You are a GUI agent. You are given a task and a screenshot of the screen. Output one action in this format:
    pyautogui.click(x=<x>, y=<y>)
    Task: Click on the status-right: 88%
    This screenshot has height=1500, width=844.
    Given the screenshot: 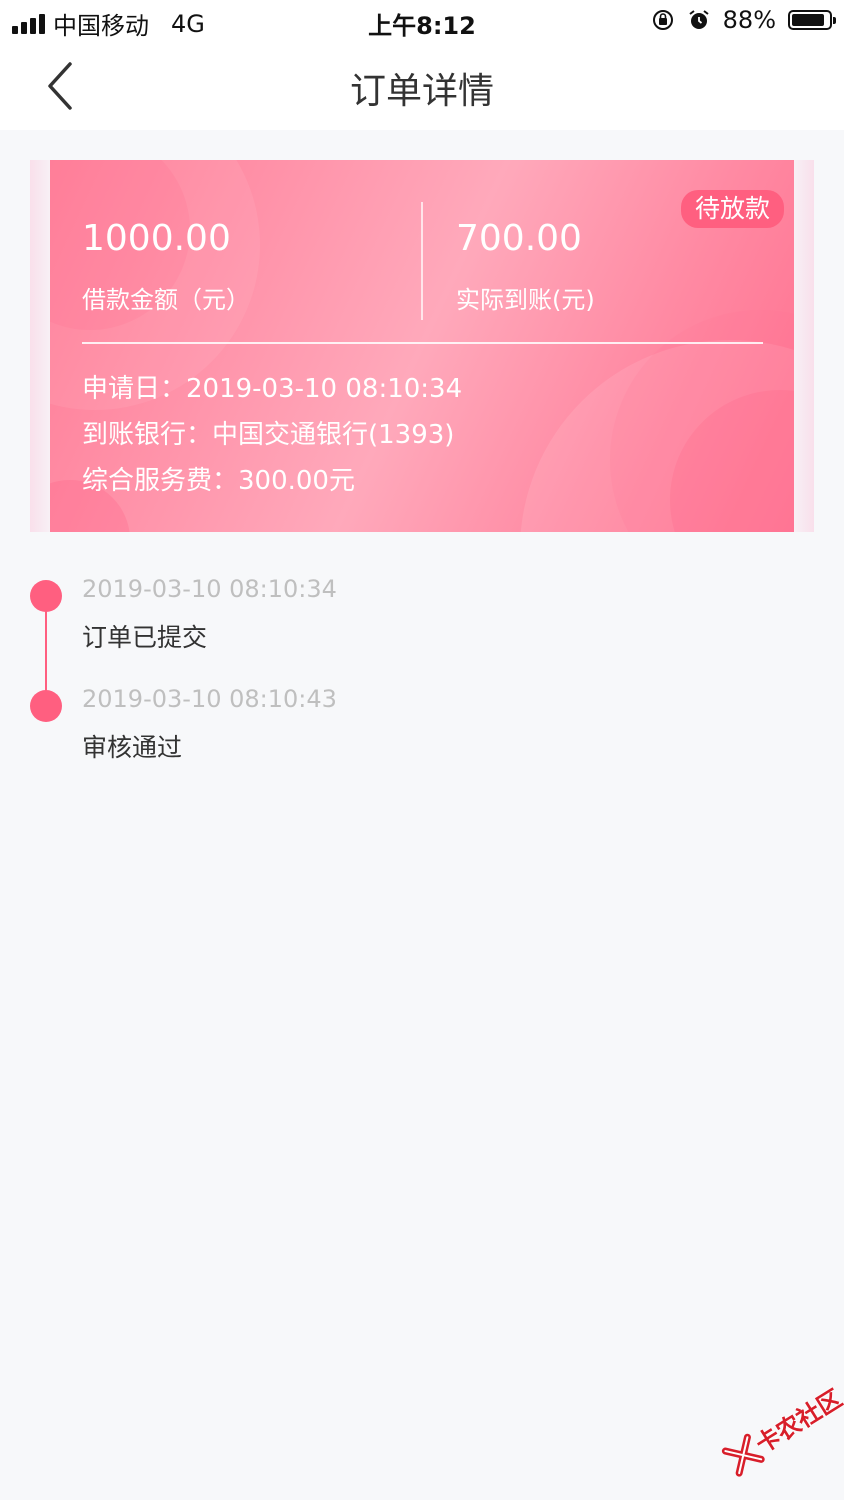 What is the action you would take?
    pyautogui.click(x=743, y=20)
    